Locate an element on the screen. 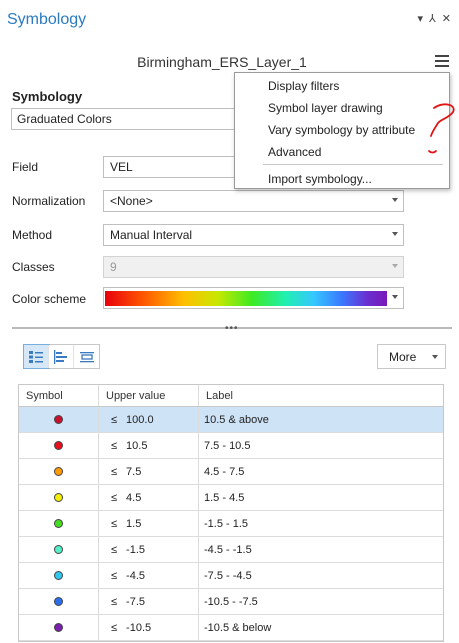 The image size is (459, 643). table-row: ≤ -1.5 -4.5 - -1.5 is located at coordinates (231, 550).